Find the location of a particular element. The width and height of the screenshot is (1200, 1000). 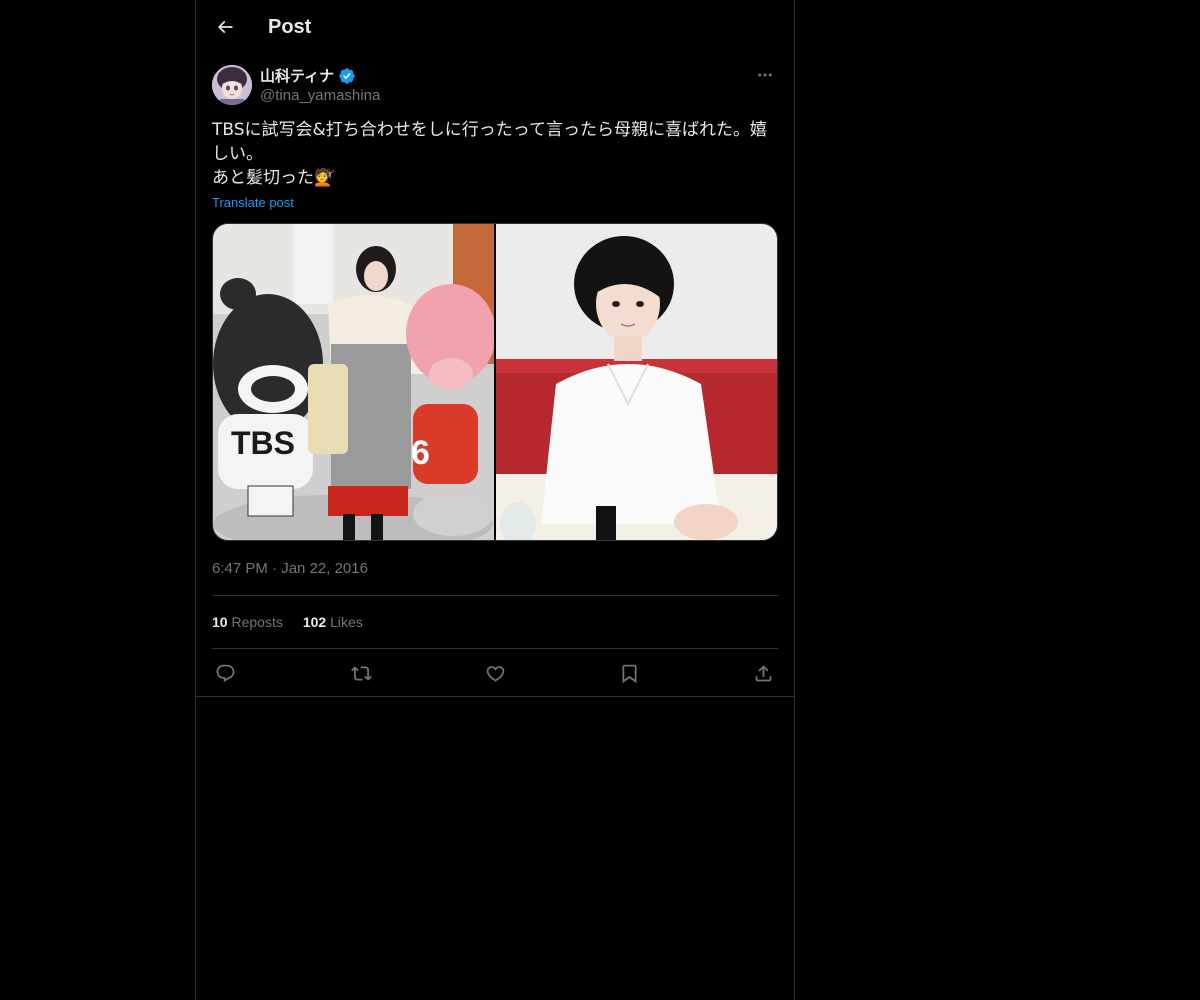

reply-button is located at coordinates (225, 673).